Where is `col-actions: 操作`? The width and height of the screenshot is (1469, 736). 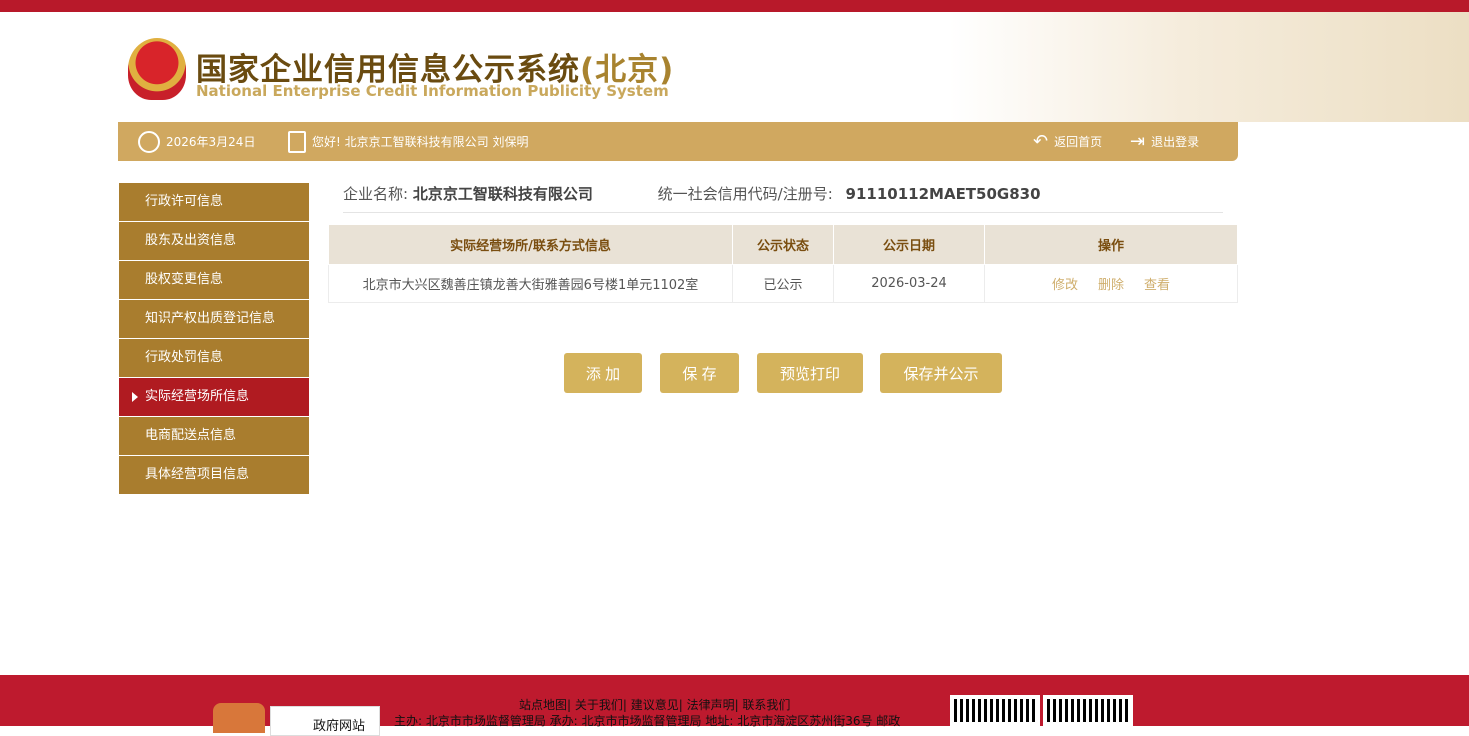
col-actions: 操作 is located at coordinates (1111, 244).